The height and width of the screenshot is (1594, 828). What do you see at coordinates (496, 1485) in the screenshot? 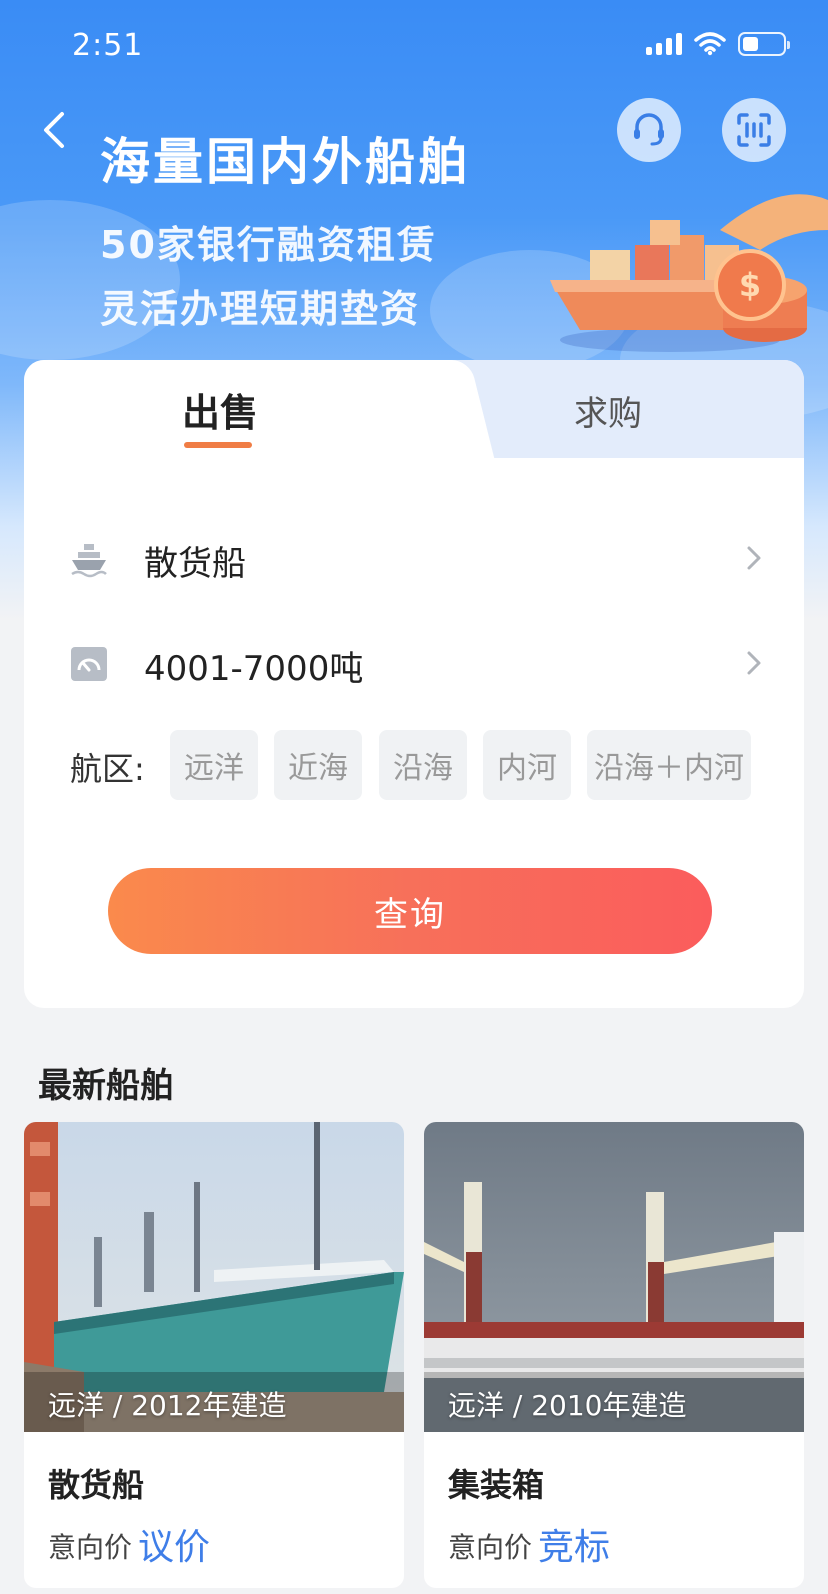
I see `ship-name: 集装箱` at bounding box center [496, 1485].